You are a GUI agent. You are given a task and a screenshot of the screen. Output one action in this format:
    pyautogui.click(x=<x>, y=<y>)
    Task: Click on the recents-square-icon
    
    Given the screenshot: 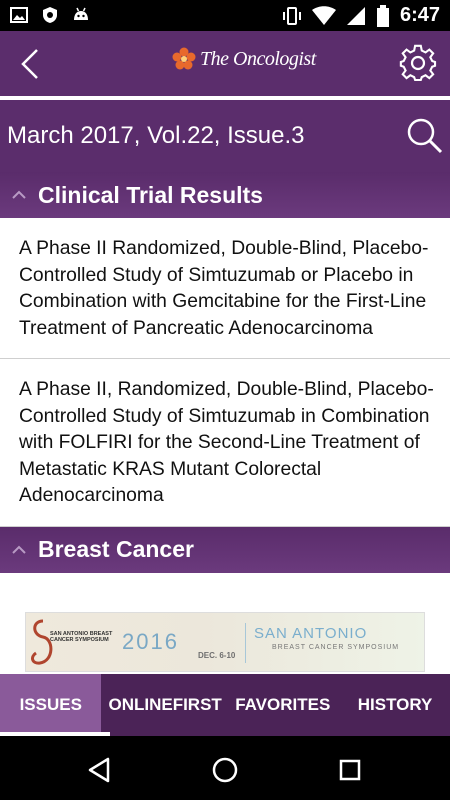 What is the action you would take?
    pyautogui.click(x=350, y=770)
    